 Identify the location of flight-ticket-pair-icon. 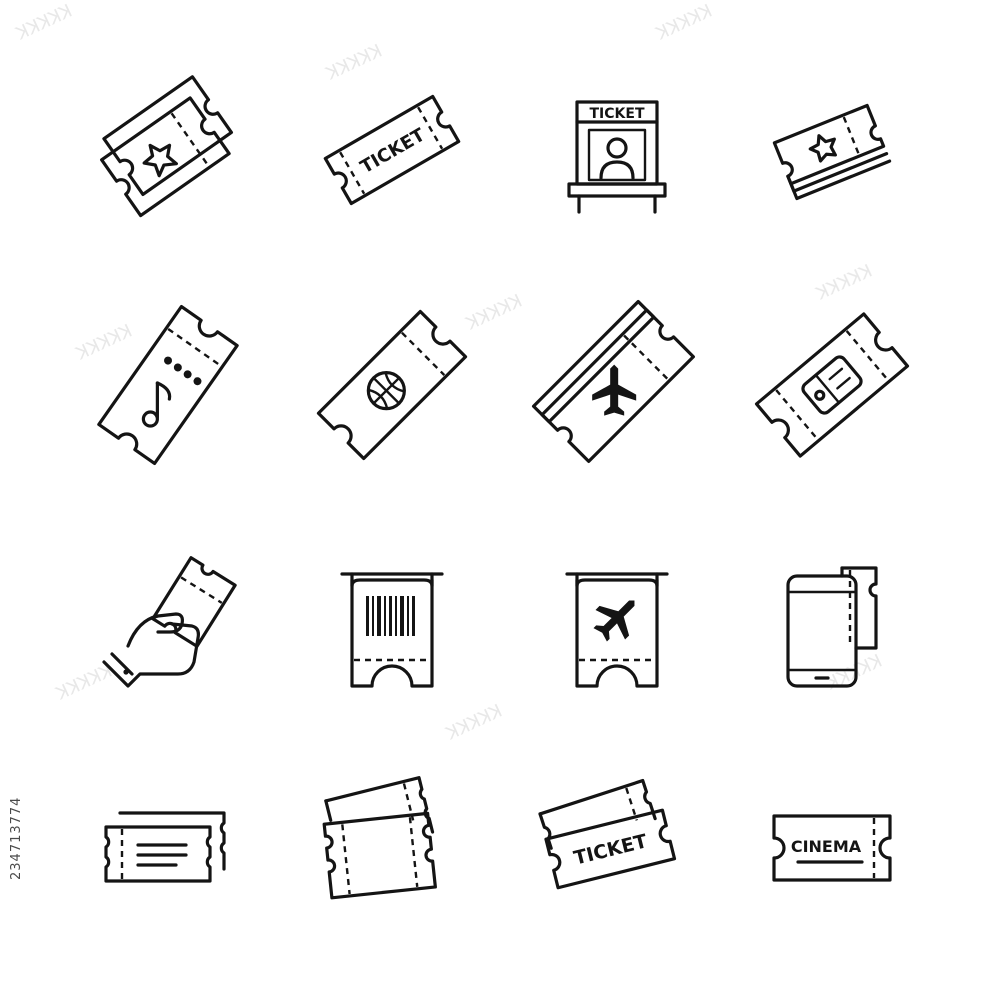
(613, 381).